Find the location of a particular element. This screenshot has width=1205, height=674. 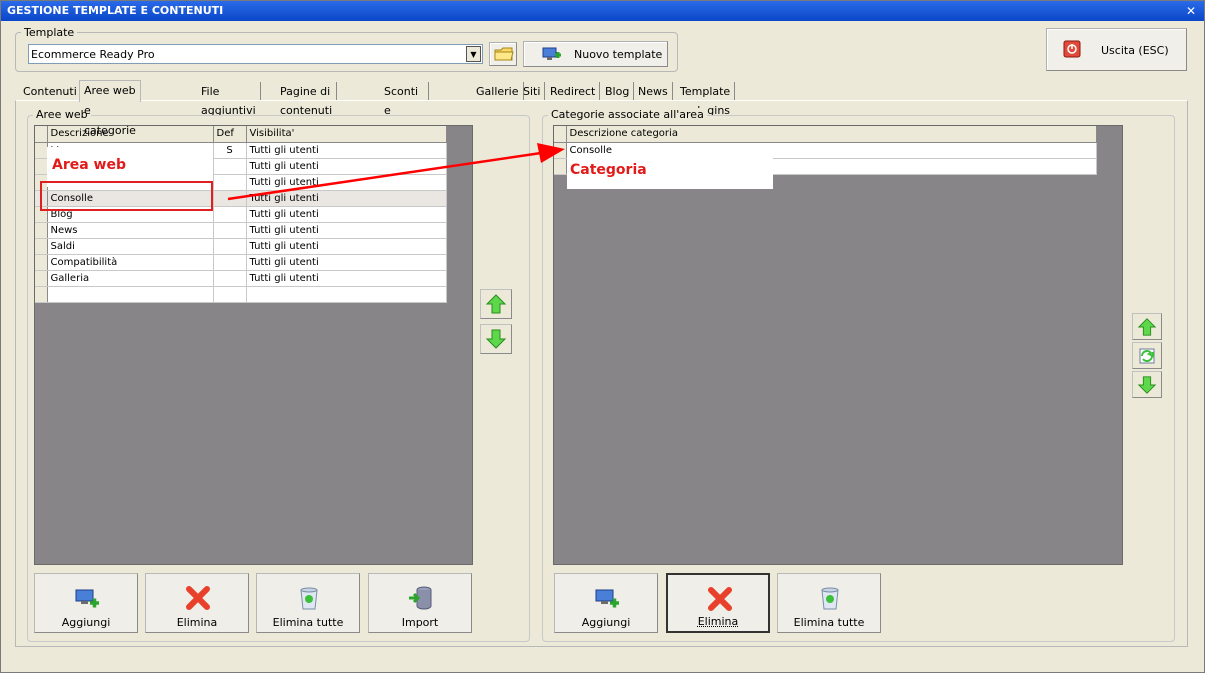

table-row: Consolle is located at coordinates (825, 150).